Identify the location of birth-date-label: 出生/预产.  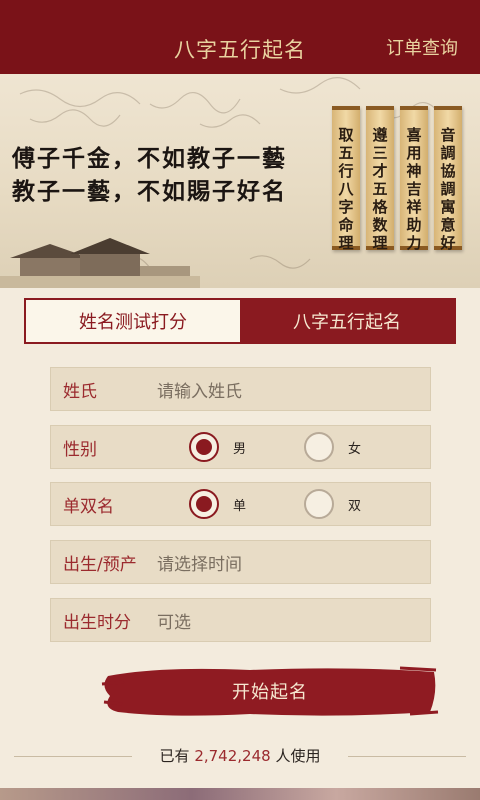
(100, 564).